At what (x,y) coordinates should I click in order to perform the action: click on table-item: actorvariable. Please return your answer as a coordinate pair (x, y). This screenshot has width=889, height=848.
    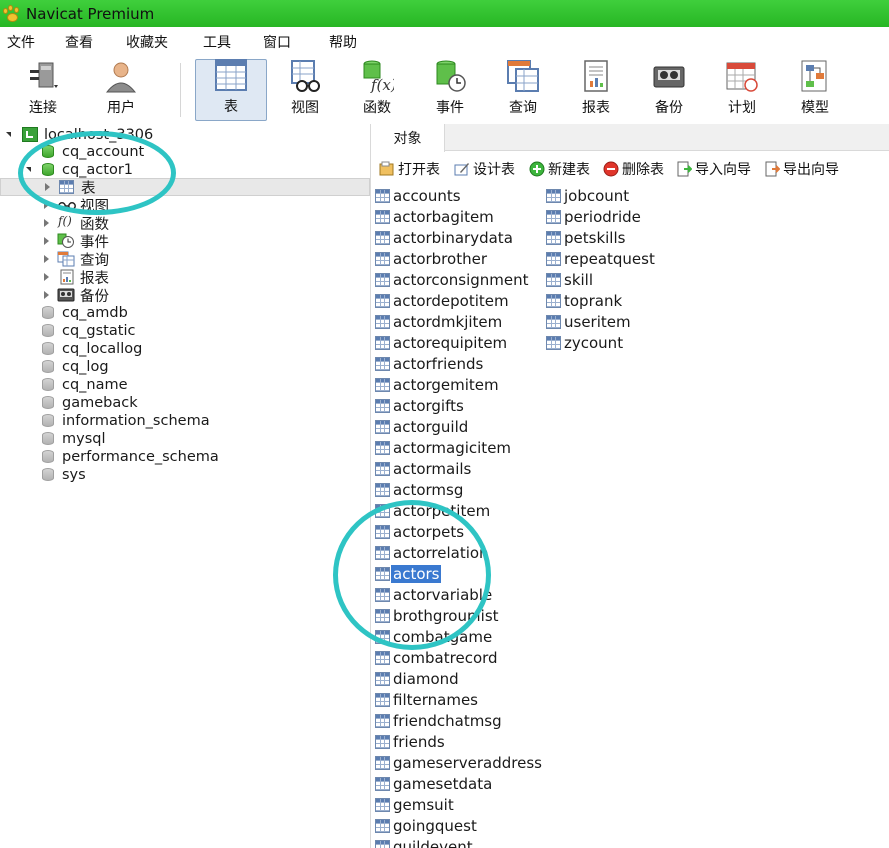
    Looking at the image, I should click on (433, 595).